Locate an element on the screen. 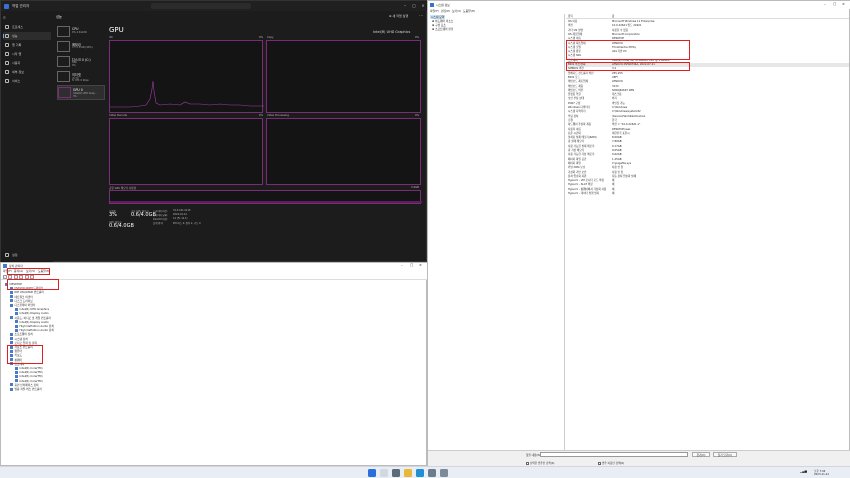 The height and width of the screenshot is (478, 850). directx-version: 12 (FL 12.1) is located at coordinates (180, 218).